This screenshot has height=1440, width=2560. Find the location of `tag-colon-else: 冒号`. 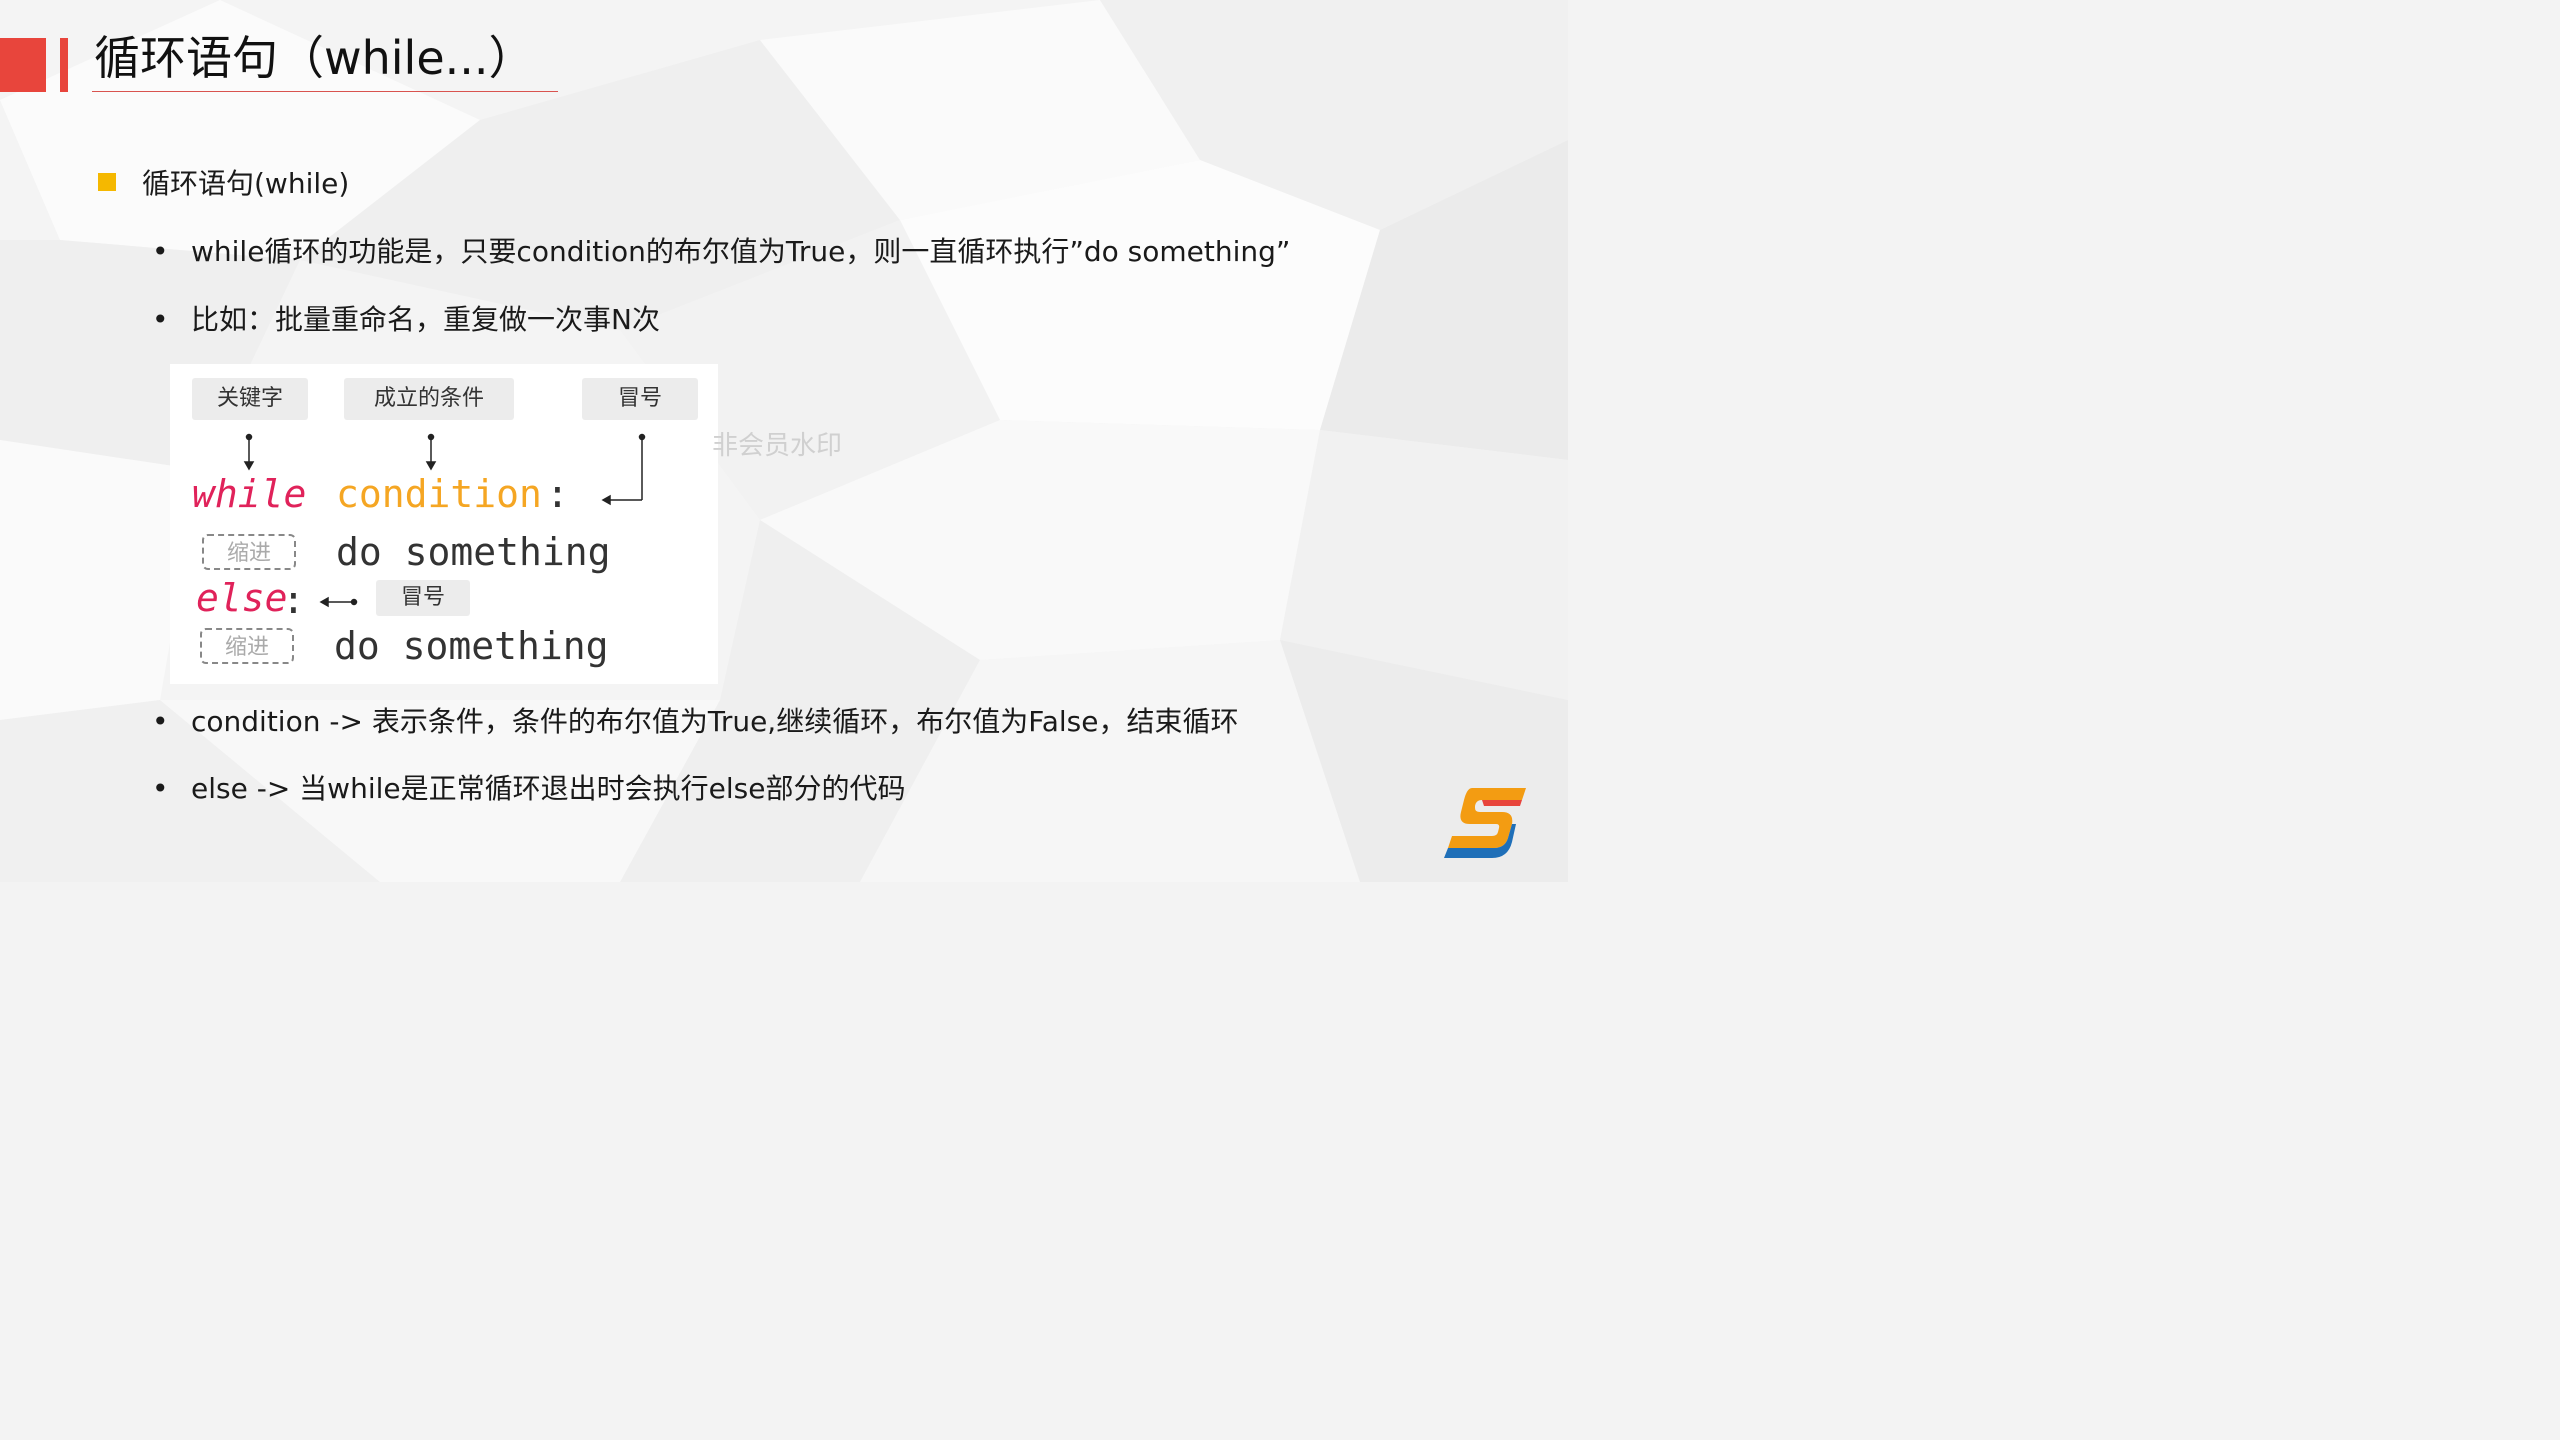

tag-colon-else: 冒号 is located at coordinates (423, 598).